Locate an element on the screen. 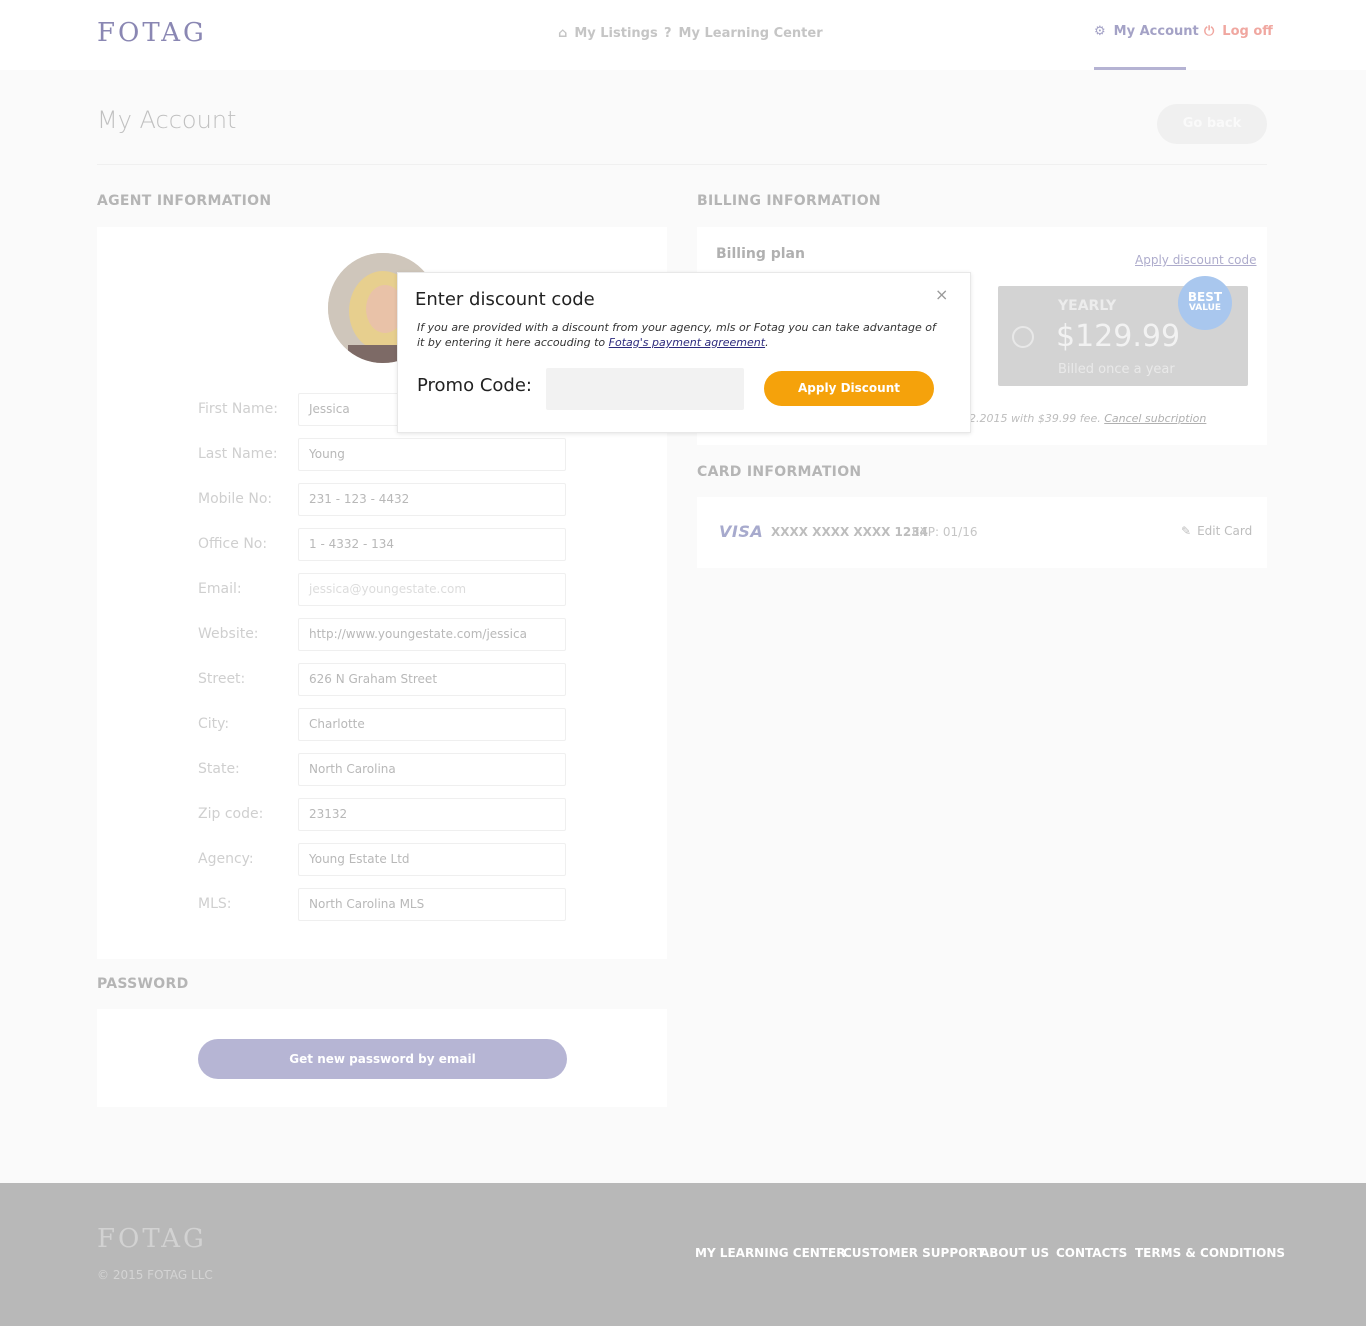  agent-field-input: http://www.youngestate.com/jessica is located at coordinates (432, 634).